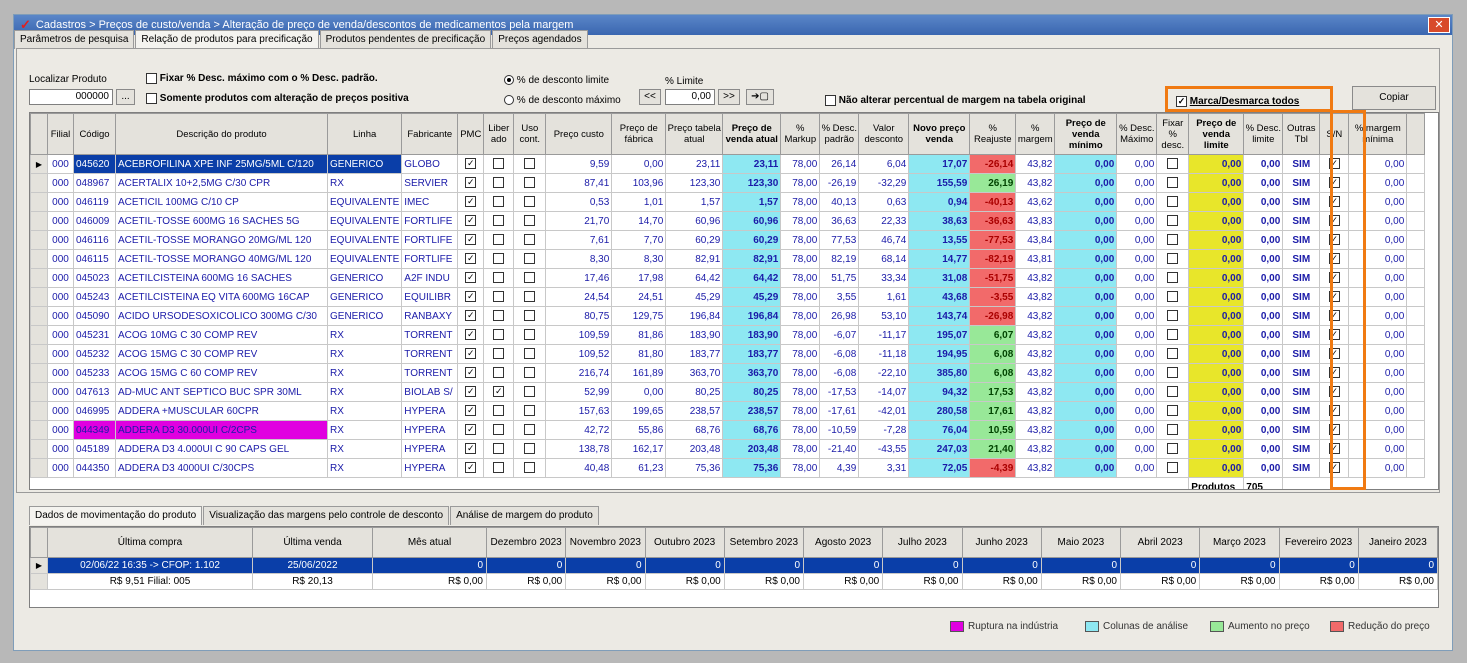 The height and width of the screenshot is (663, 1467). I want to click on tab-pendentes: Produtos pendentes de precificação, so click(405, 39).